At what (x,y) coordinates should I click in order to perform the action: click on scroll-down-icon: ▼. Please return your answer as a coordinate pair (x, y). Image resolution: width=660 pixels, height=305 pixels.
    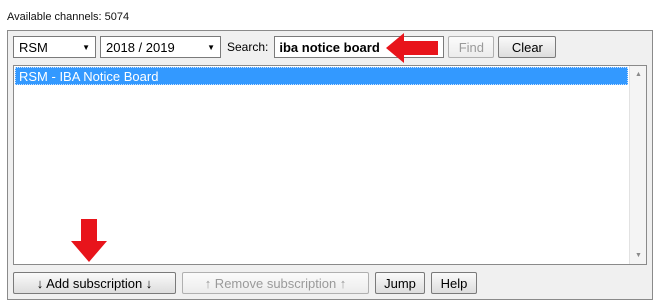
    Looking at the image, I should click on (638, 255).